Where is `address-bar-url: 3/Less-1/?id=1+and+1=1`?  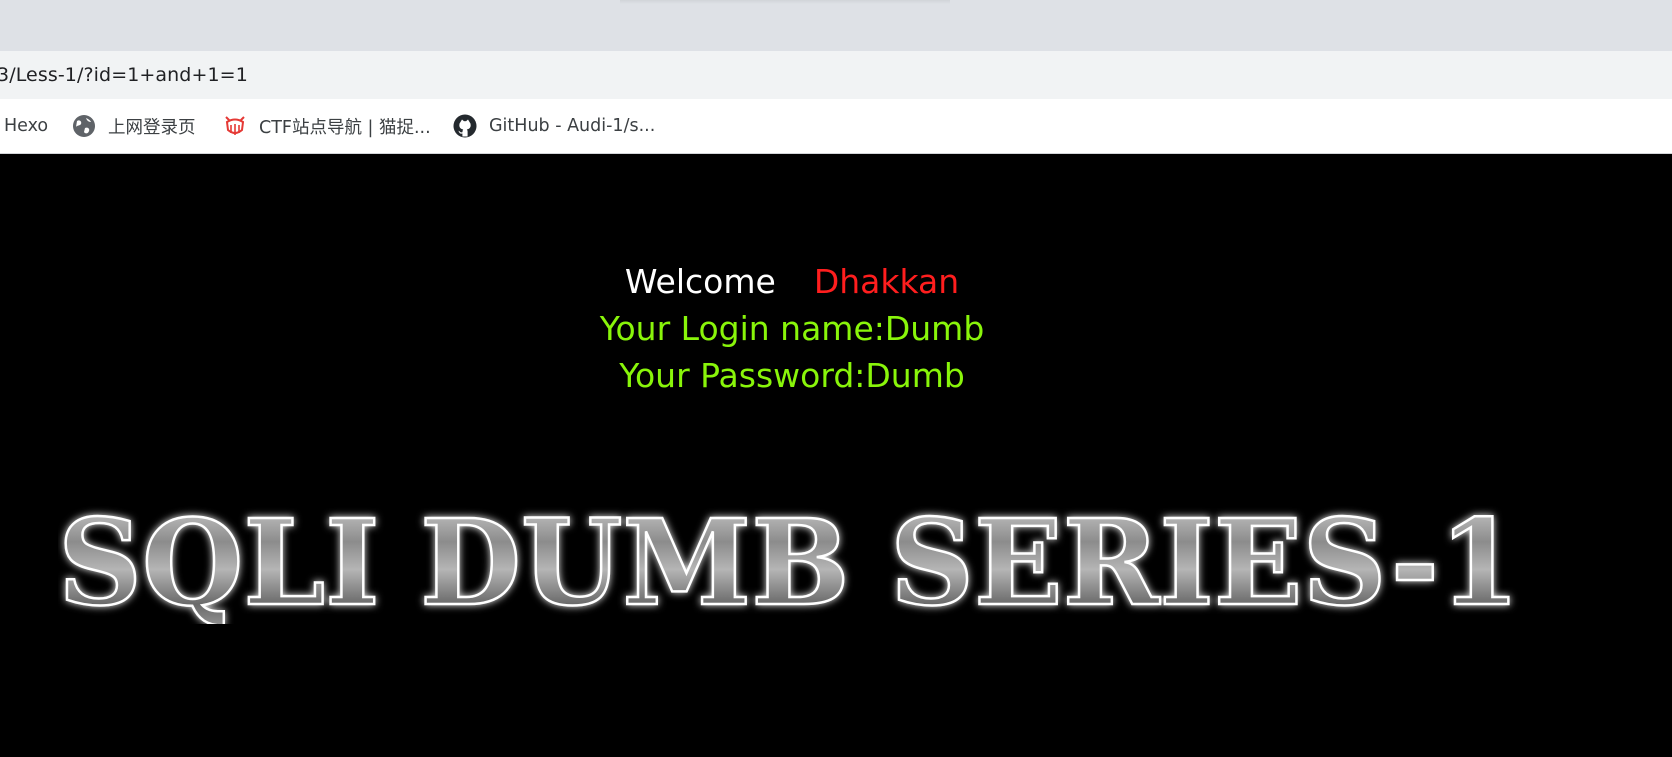
address-bar-url: 3/Less-1/?id=1+and+1=1 is located at coordinates (124, 75).